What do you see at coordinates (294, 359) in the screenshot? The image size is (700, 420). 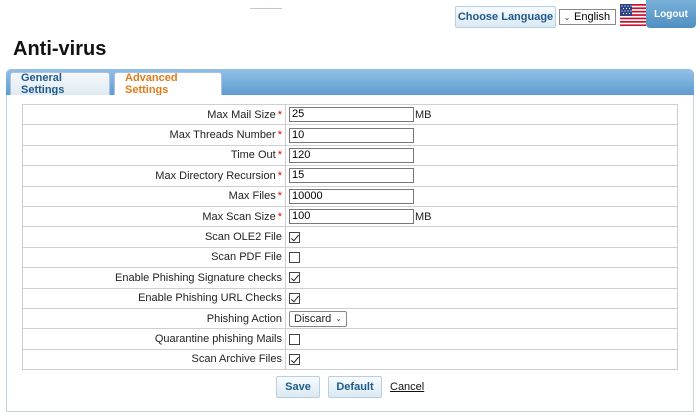 I see `scan-archive-files-checkbox` at bounding box center [294, 359].